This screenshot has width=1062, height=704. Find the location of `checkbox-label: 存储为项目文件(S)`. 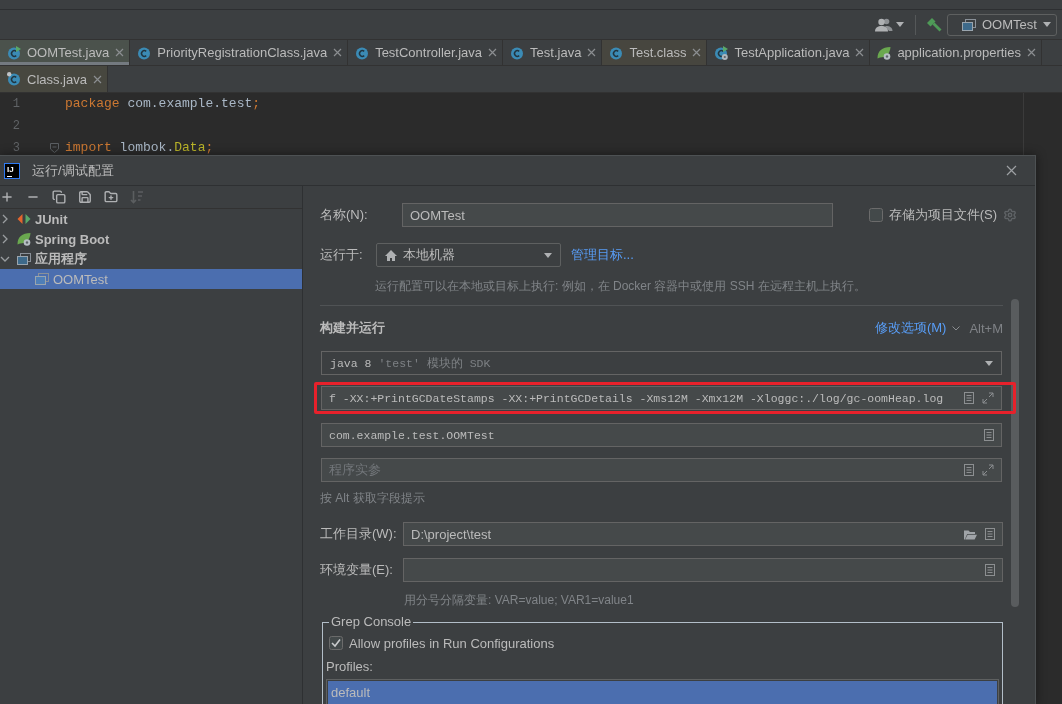

checkbox-label: 存储为项目文件(S) is located at coordinates (942, 215).